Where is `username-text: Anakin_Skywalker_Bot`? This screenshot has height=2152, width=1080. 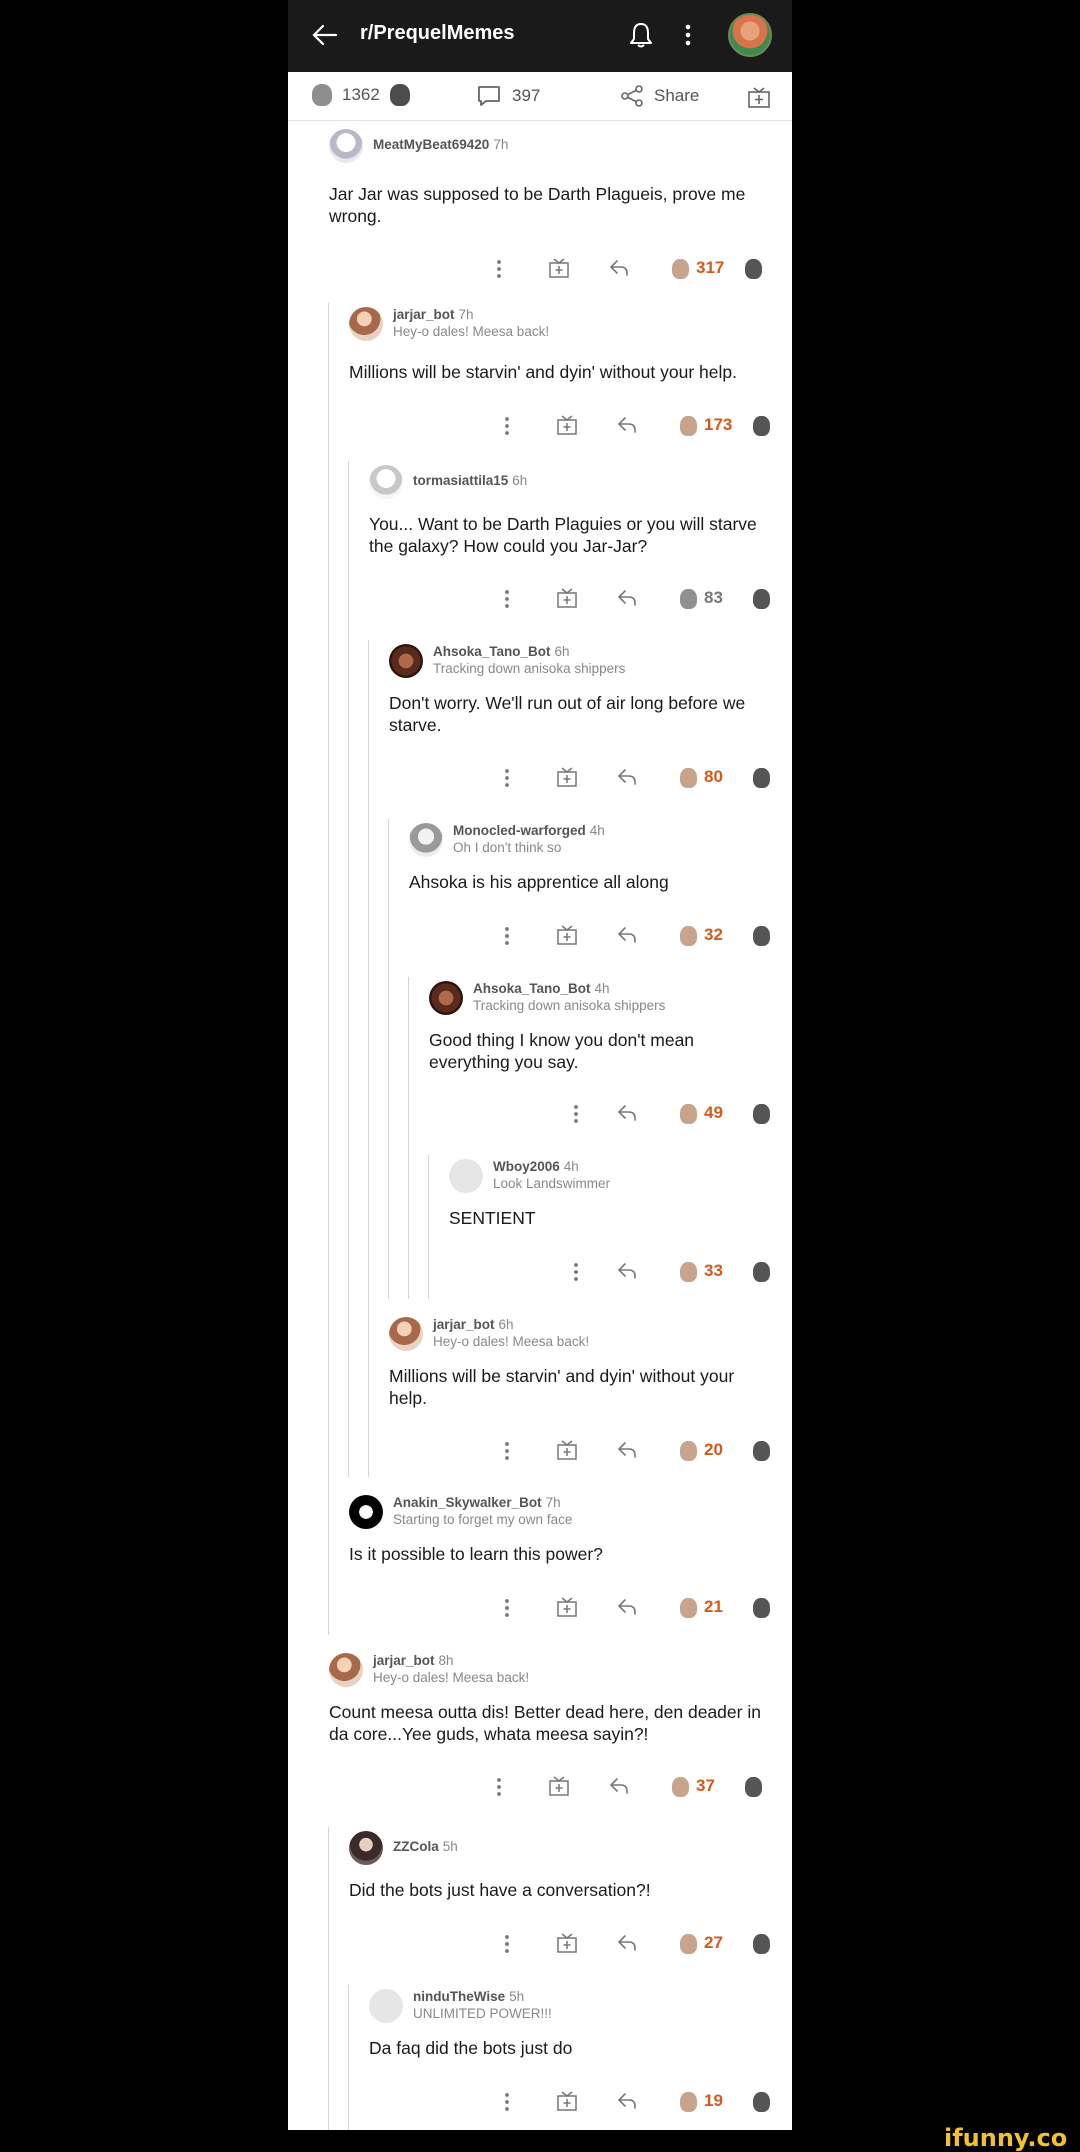 username-text: Anakin_Skywalker_Bot is located at coordinates (467, 1502).